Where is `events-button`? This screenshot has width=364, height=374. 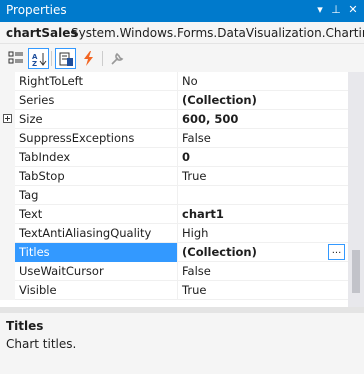 events-button is located at coordinates (88, 58).